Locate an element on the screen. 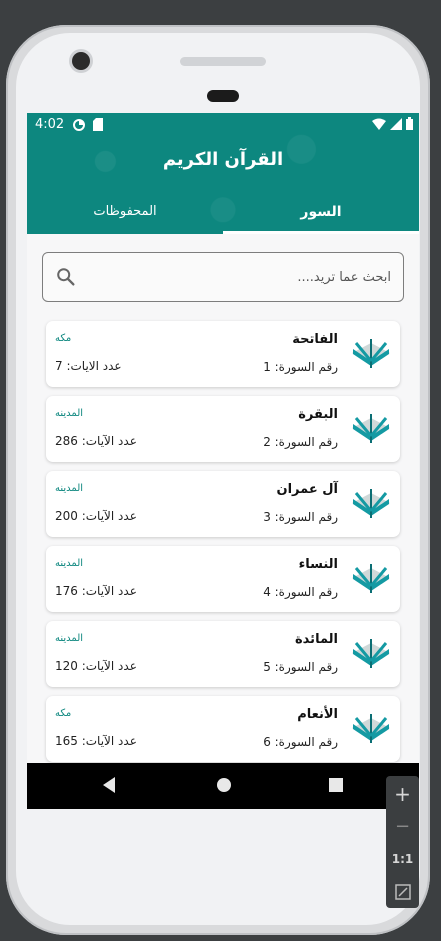  ayat-count: عدد الآيات: 165 is located at coordinates (96, 741).